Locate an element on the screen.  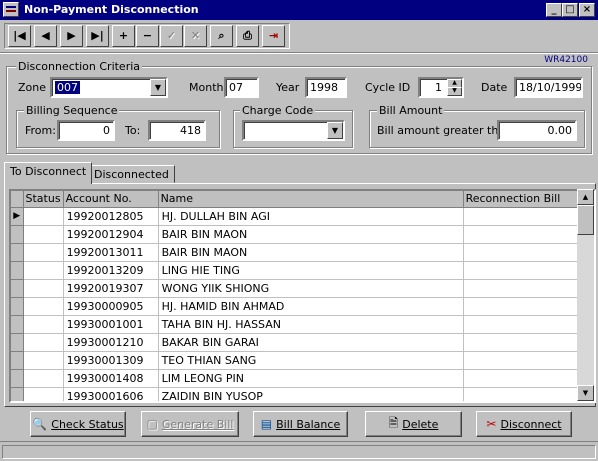
delete-record-button: − is located at coordinates (147, 36).